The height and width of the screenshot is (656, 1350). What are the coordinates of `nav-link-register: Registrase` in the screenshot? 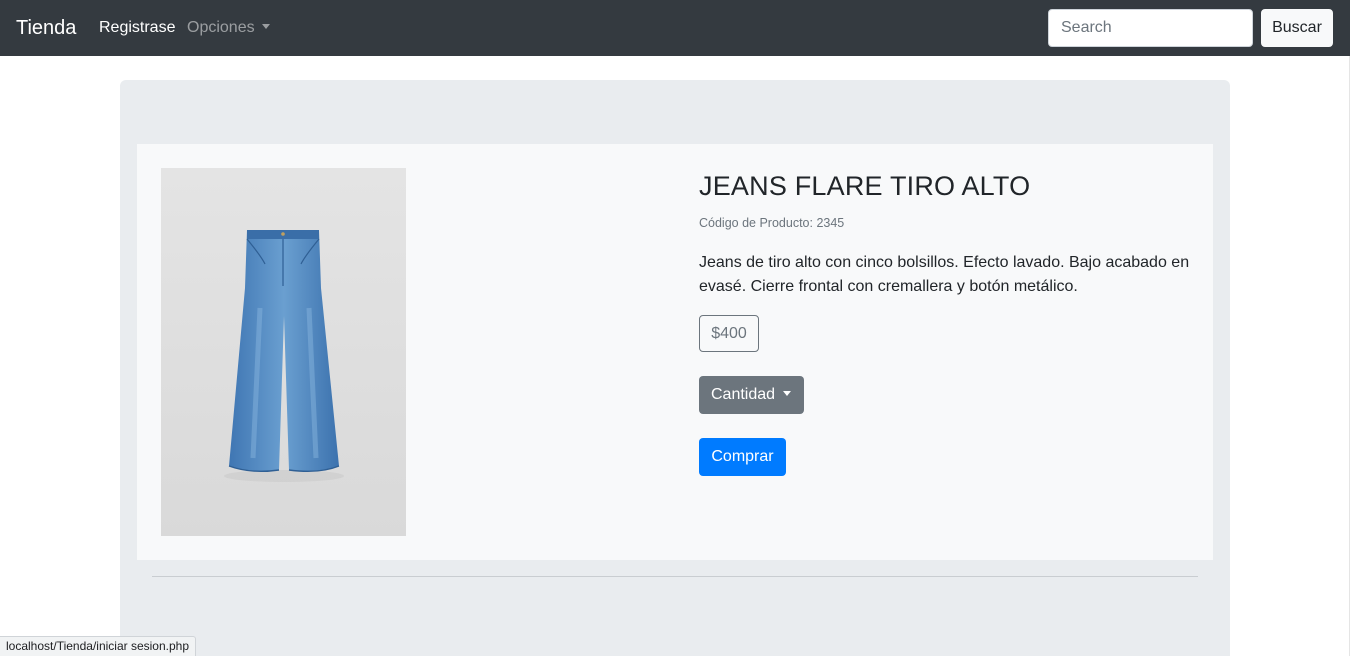 It's located at (137, 28).